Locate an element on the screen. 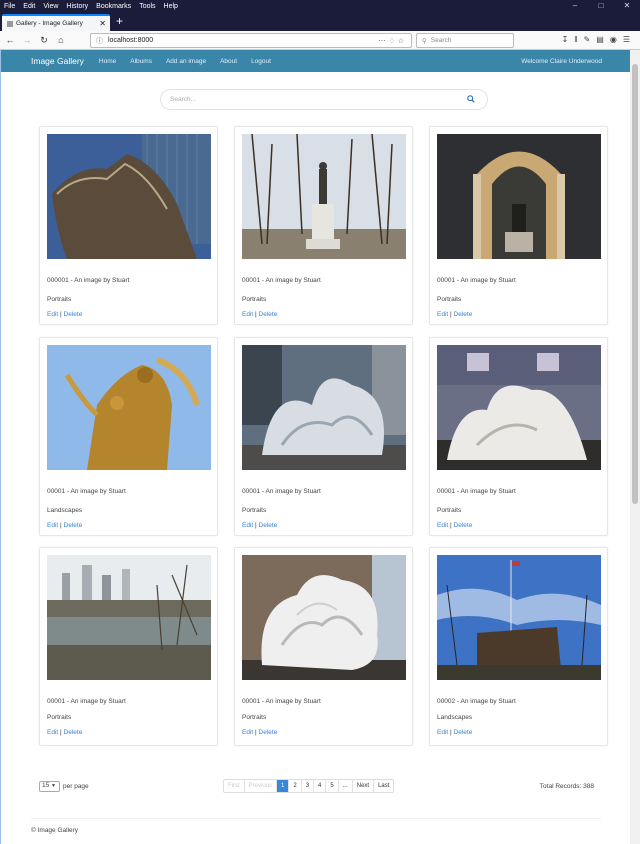 The width and height of the screenshot is (640, 844). favicon-icon is located at coordinates (10, 23).